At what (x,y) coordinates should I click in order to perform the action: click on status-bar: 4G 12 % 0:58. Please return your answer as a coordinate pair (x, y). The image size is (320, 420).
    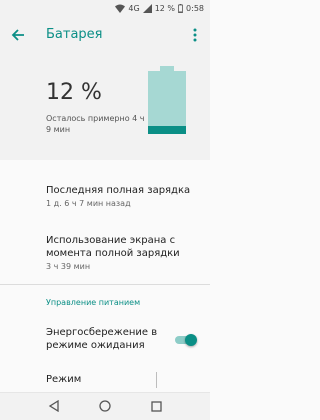
    Looking at the image, I should click on (105, 8).